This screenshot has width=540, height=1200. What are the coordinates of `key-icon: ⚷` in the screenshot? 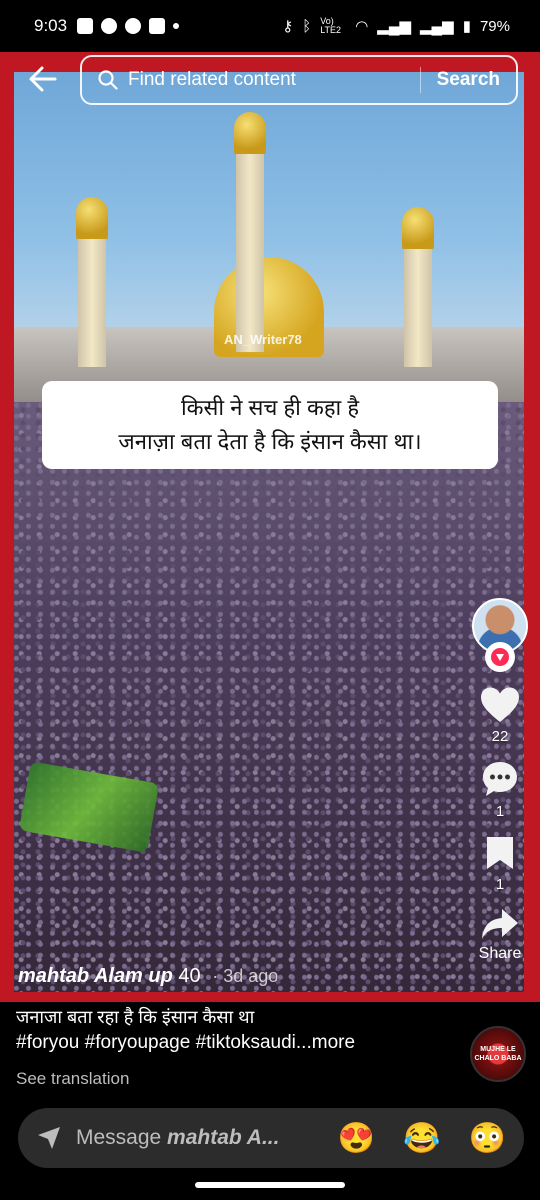 It's located at (288, 26).